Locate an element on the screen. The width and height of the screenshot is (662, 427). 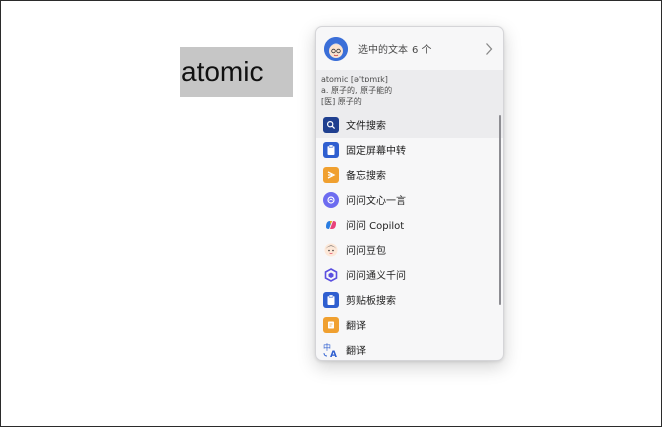
selected-text: atomic is located at coordinates (236, 72).